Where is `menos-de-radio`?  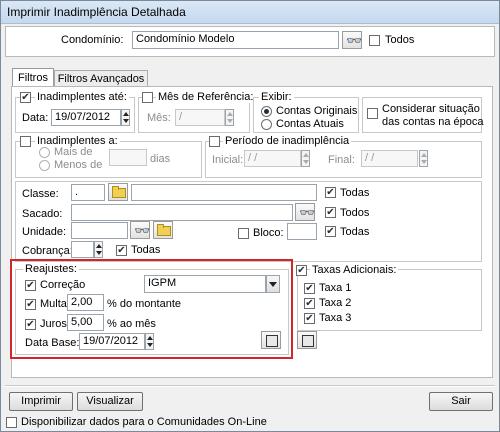
menos-de-radio is located at coordinates (44, 165).